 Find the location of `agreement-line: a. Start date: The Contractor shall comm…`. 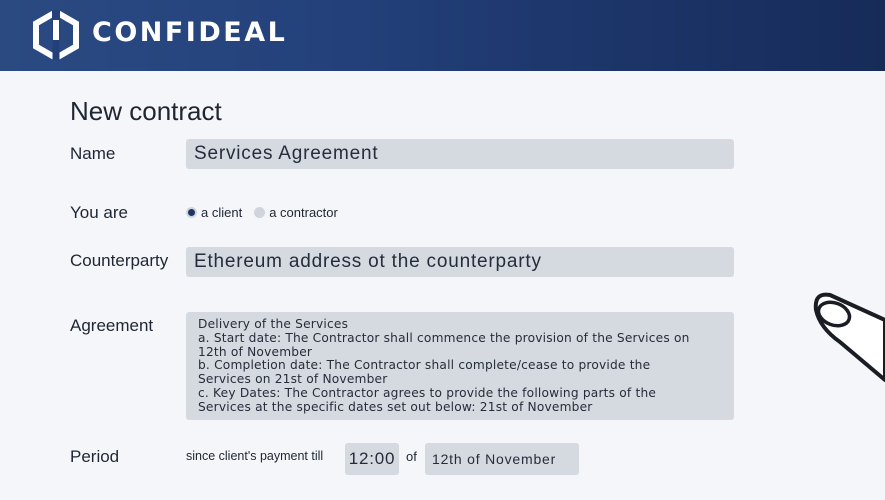

agreement-line: a. Start date: The Contractor shall comm… is located at coordinates (444, 337).